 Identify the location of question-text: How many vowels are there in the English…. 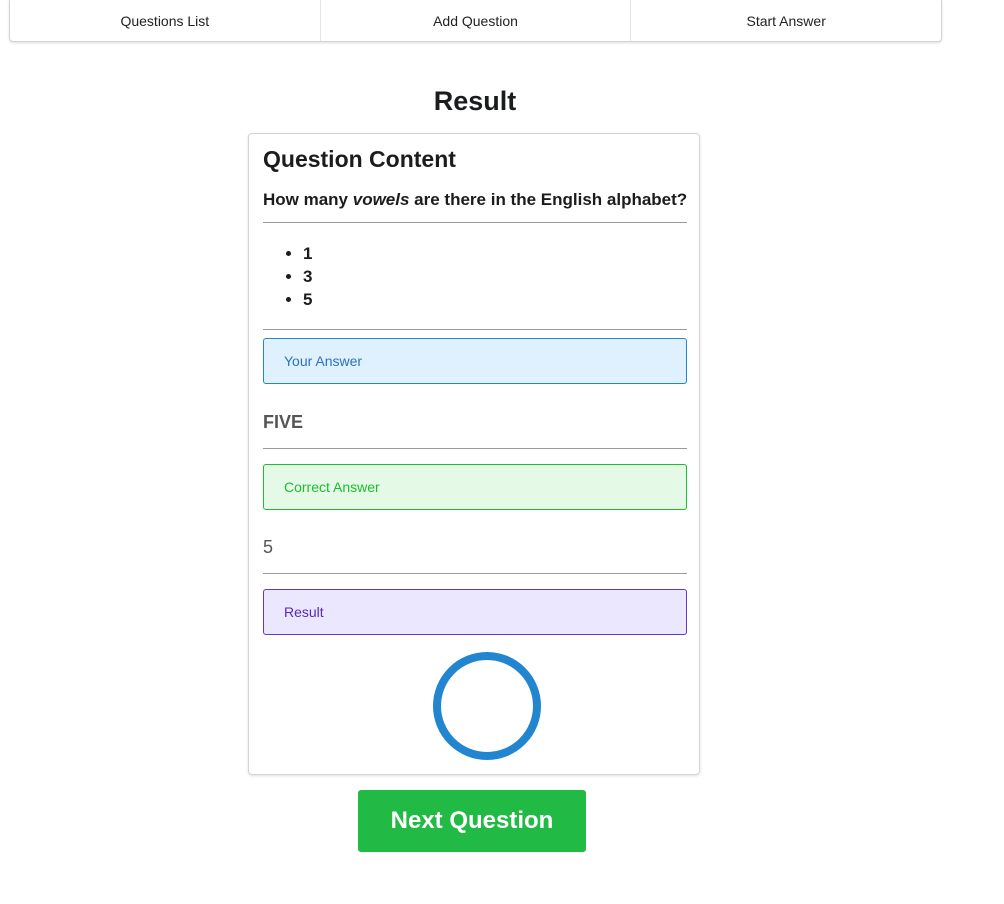
(475, 200).